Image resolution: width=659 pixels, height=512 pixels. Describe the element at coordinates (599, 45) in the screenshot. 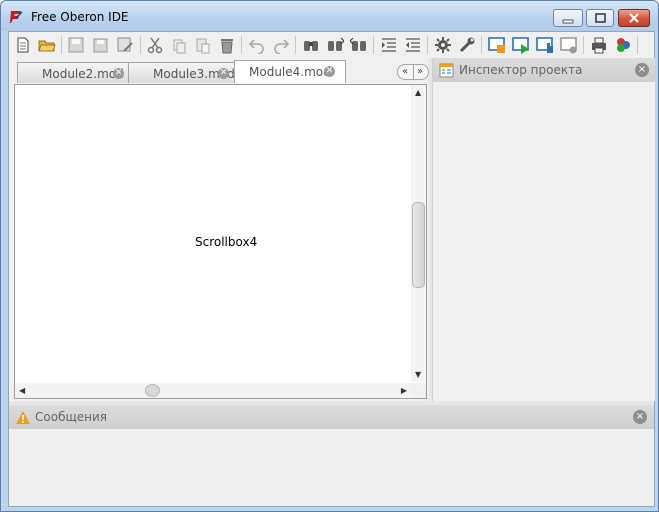

I see `print-icon` at that location.